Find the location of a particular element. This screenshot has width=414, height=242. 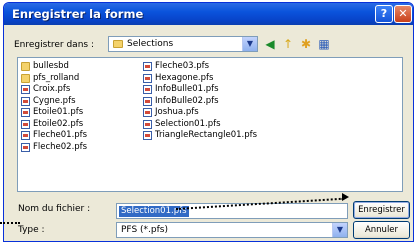

callout-pointer-left is located at coordinates (10, 223).